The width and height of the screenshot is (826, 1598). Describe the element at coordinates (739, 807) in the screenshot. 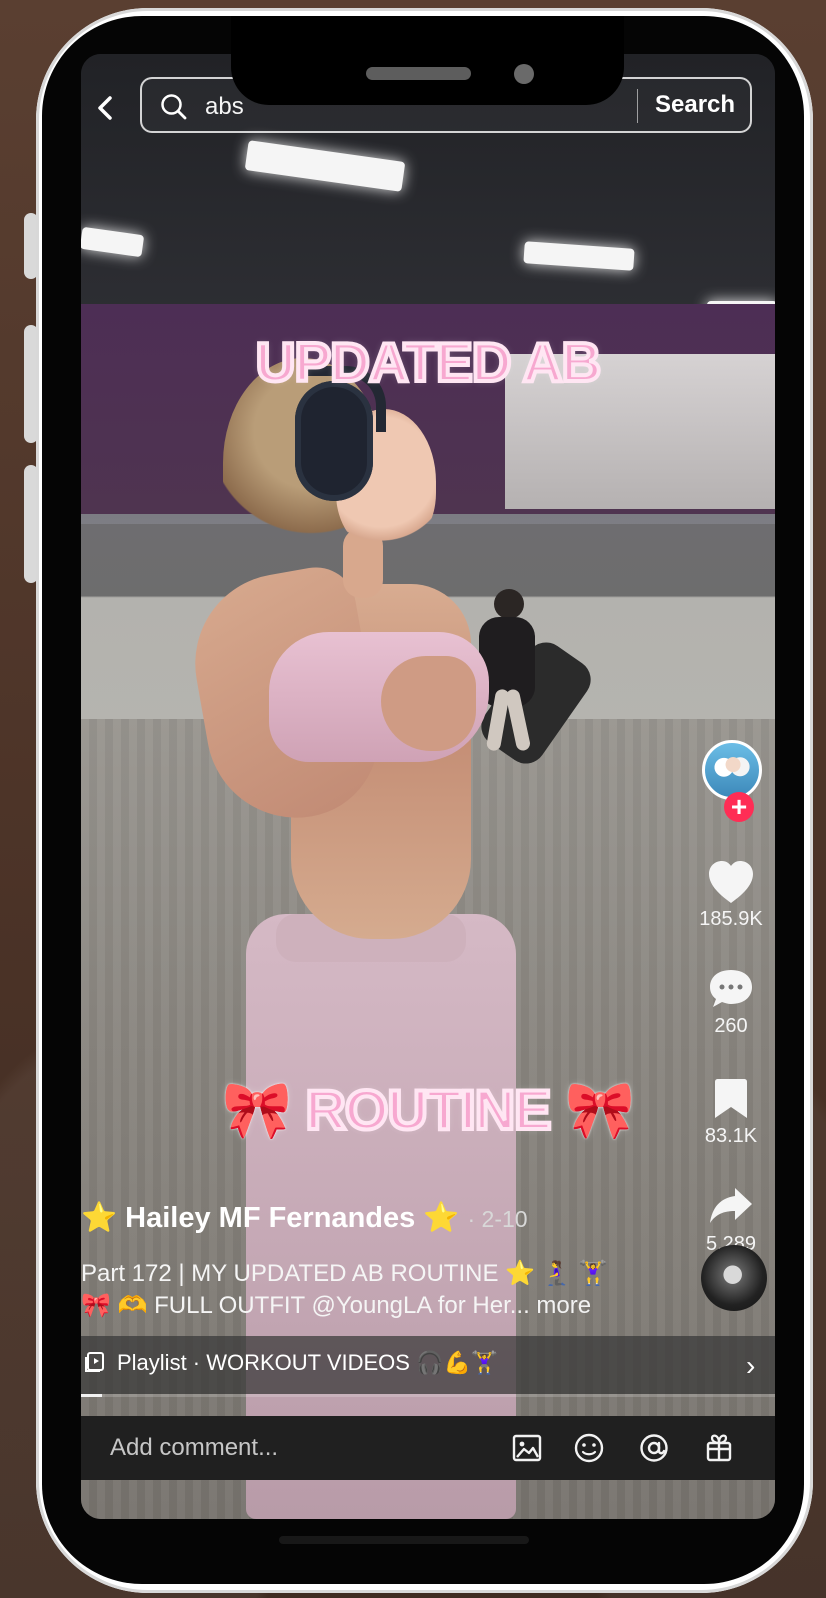

I see `follow-plus-icon: +` at that location.